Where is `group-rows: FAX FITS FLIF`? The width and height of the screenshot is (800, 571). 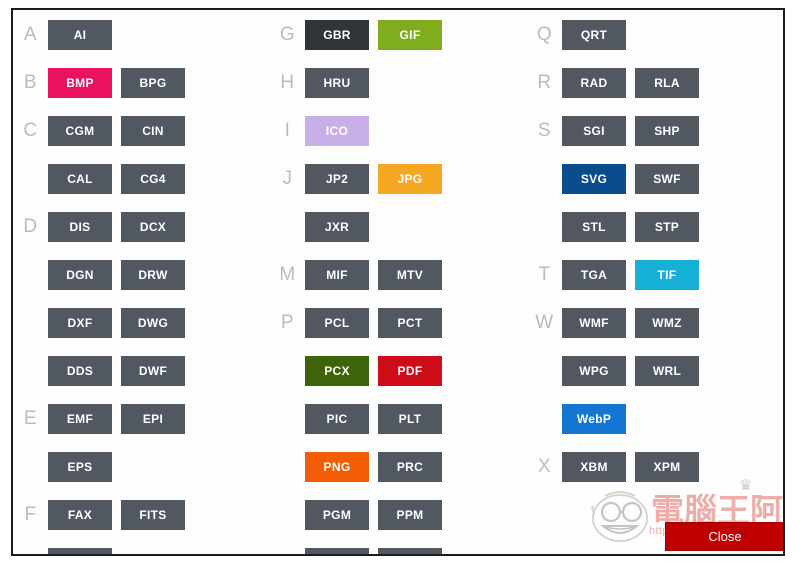 group-rows: FAX FITS FLIF is located at coordinates (159, 527).